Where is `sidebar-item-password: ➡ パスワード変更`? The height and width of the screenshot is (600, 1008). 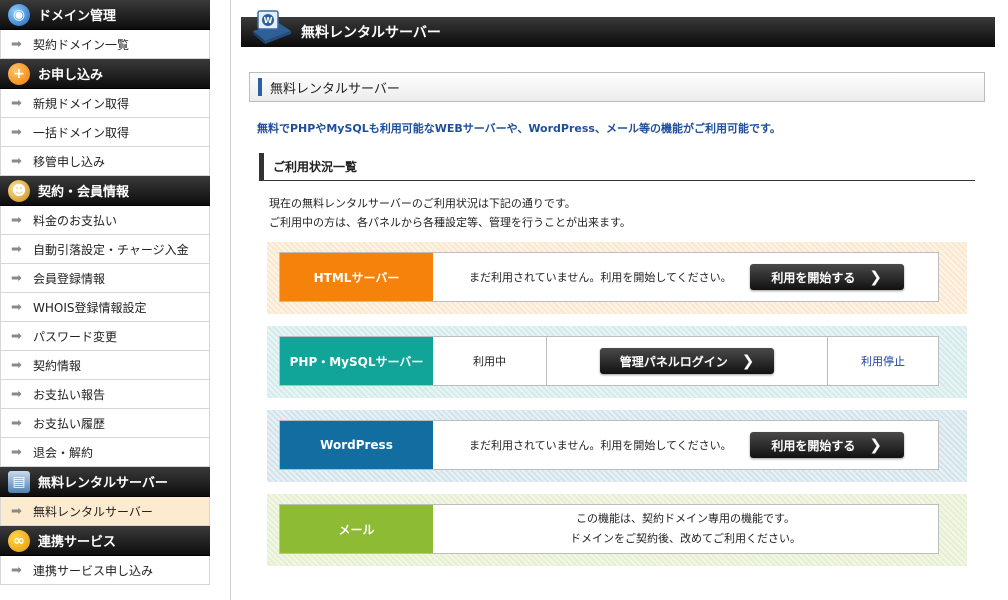 sidebar-item-password: ➡ パスワード変更 is located at coordinates (105, 336).